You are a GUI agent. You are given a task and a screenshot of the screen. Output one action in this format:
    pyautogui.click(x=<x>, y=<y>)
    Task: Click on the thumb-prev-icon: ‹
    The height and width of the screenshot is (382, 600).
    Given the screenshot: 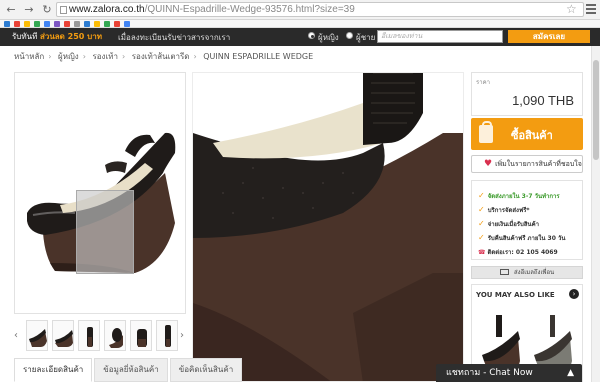 What is the action you would take?
    pyautogui.click(x=16, y=335)
    